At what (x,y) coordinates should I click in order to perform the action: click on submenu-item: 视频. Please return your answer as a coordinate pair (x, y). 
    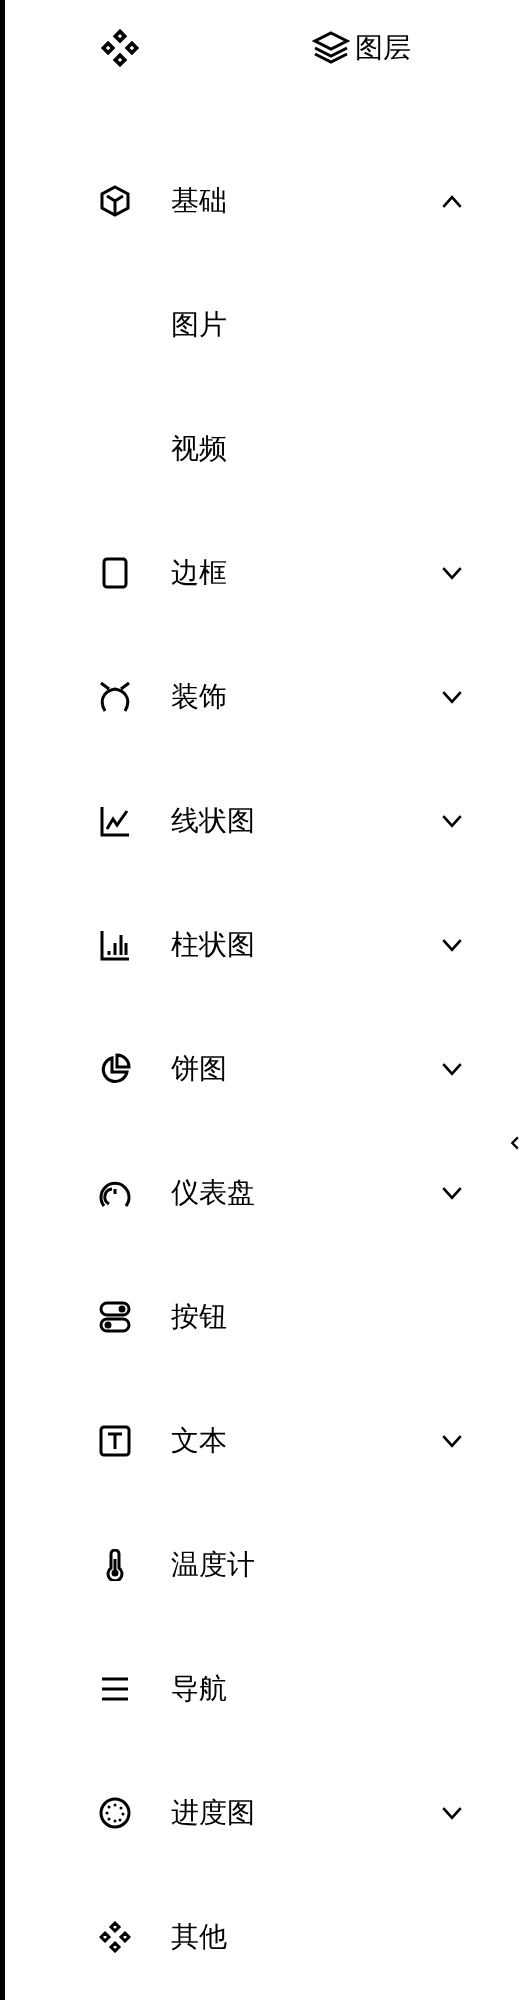
    Looking at the image, I should click on (116, 449).